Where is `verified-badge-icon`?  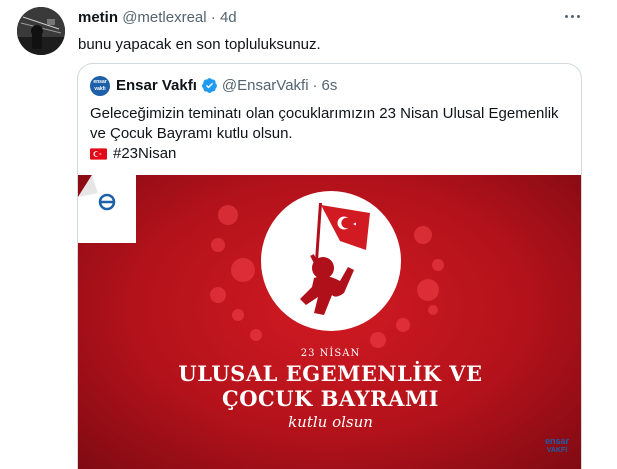
verified-badge-icon is located at coordinates (209, 85).